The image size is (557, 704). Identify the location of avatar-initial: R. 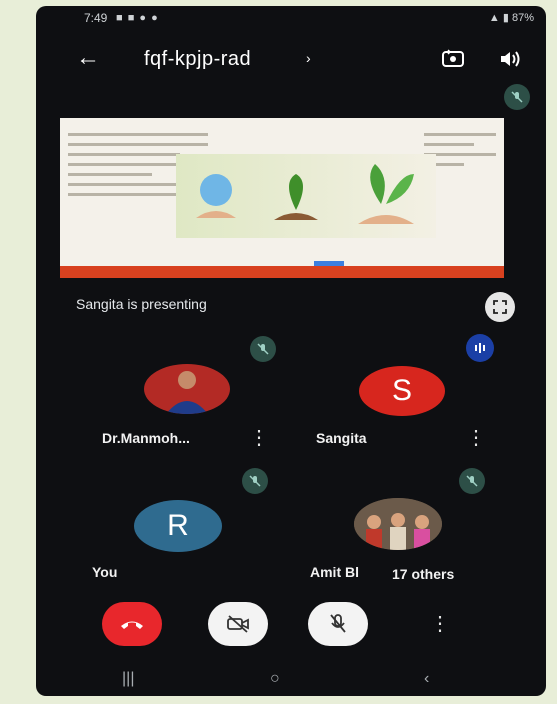
(178, 525).